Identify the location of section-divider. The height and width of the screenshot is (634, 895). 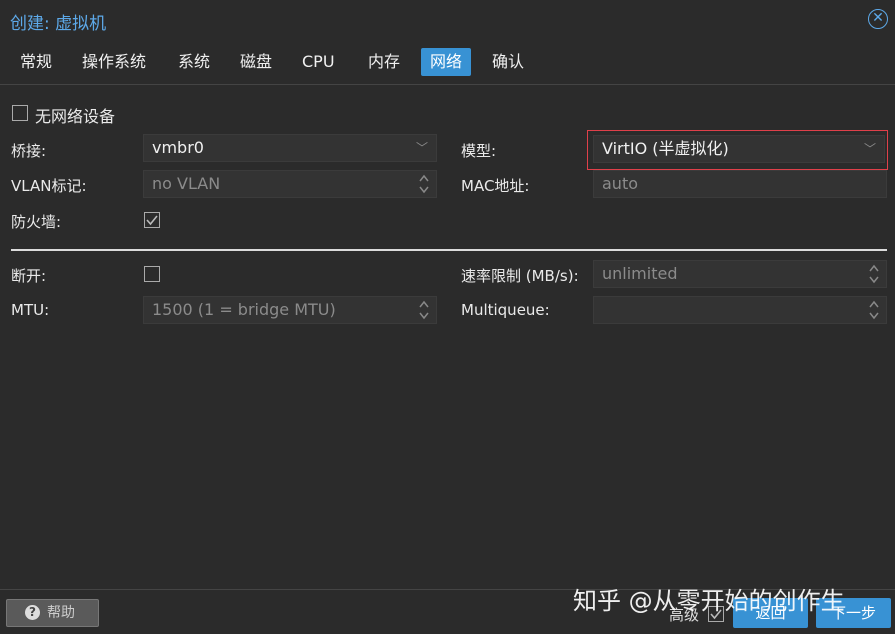
(449, 250).